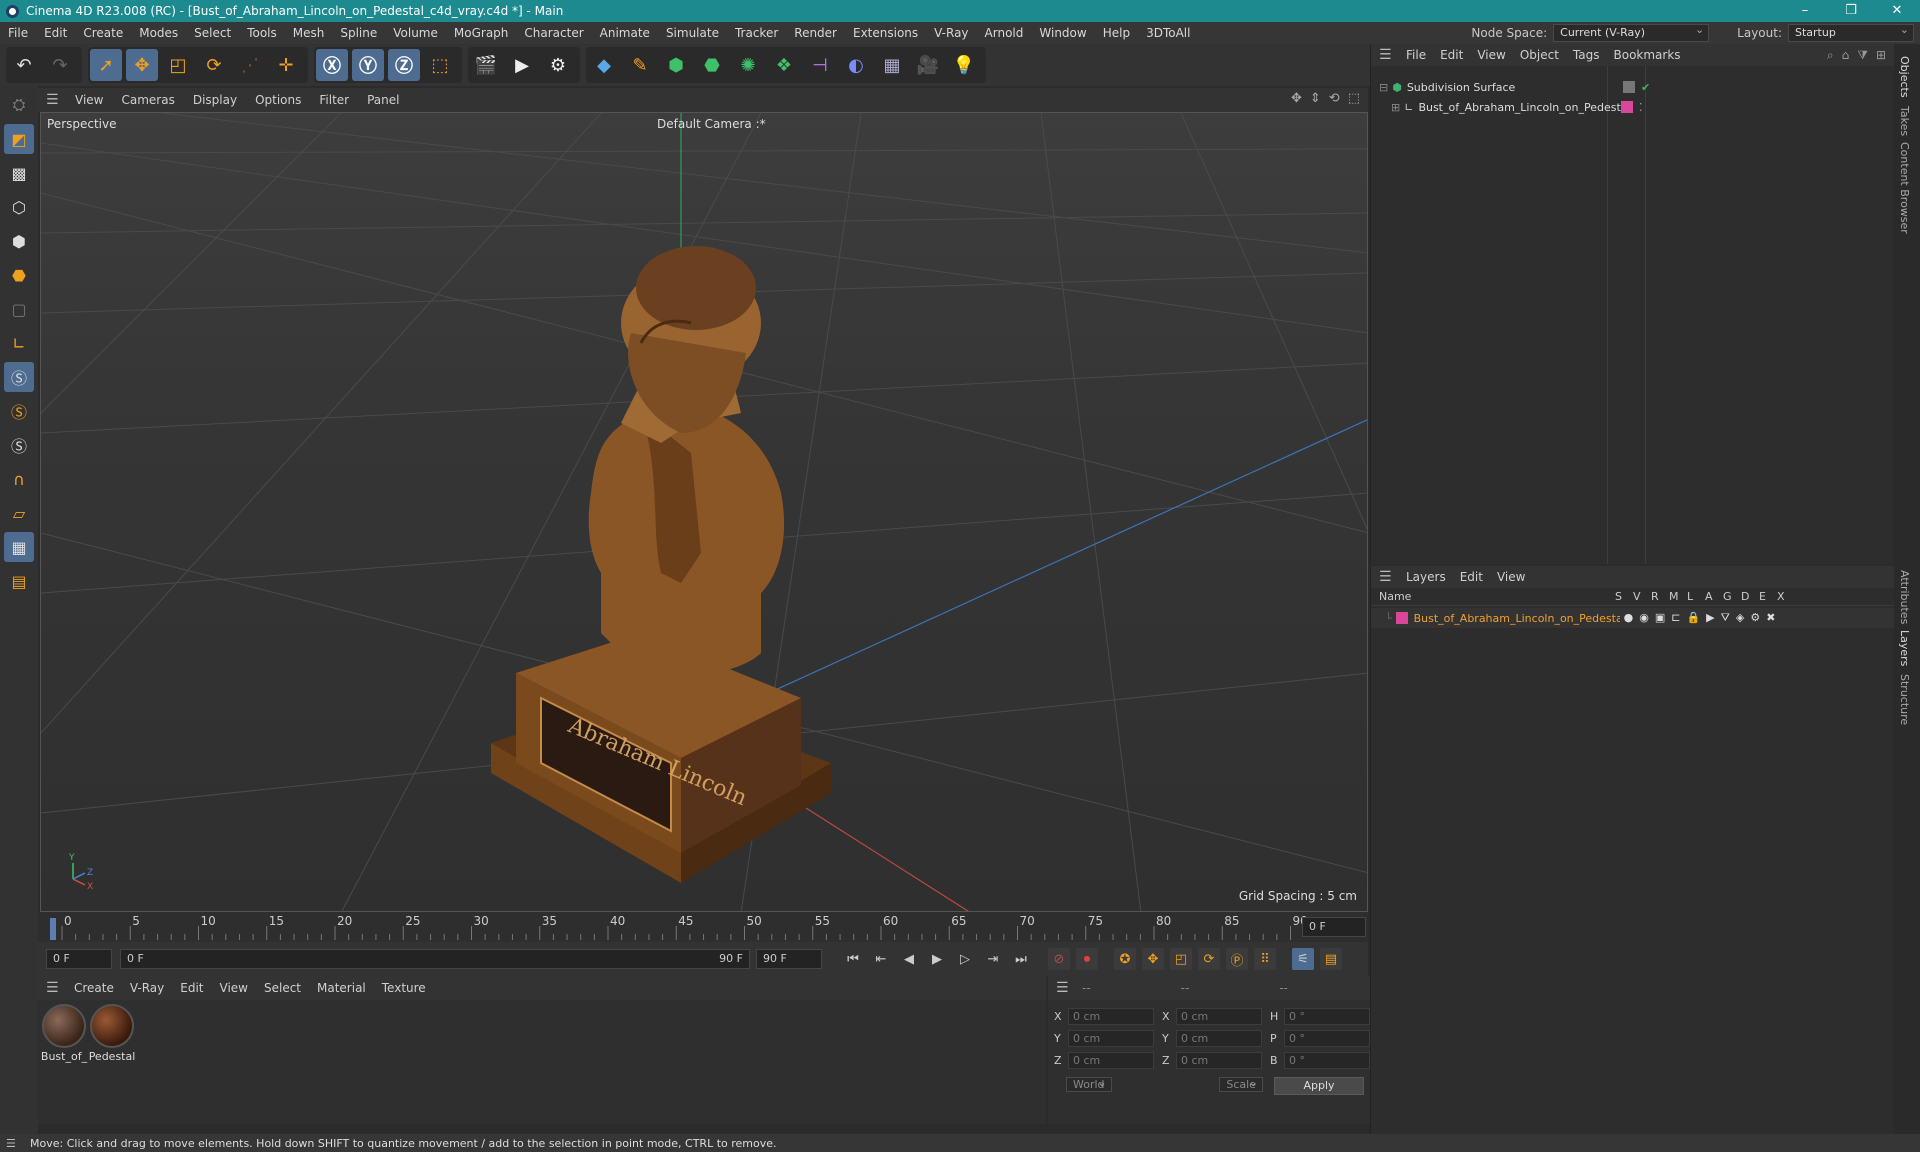  I want to click on layer-color-swatch, so click(1401, 618).